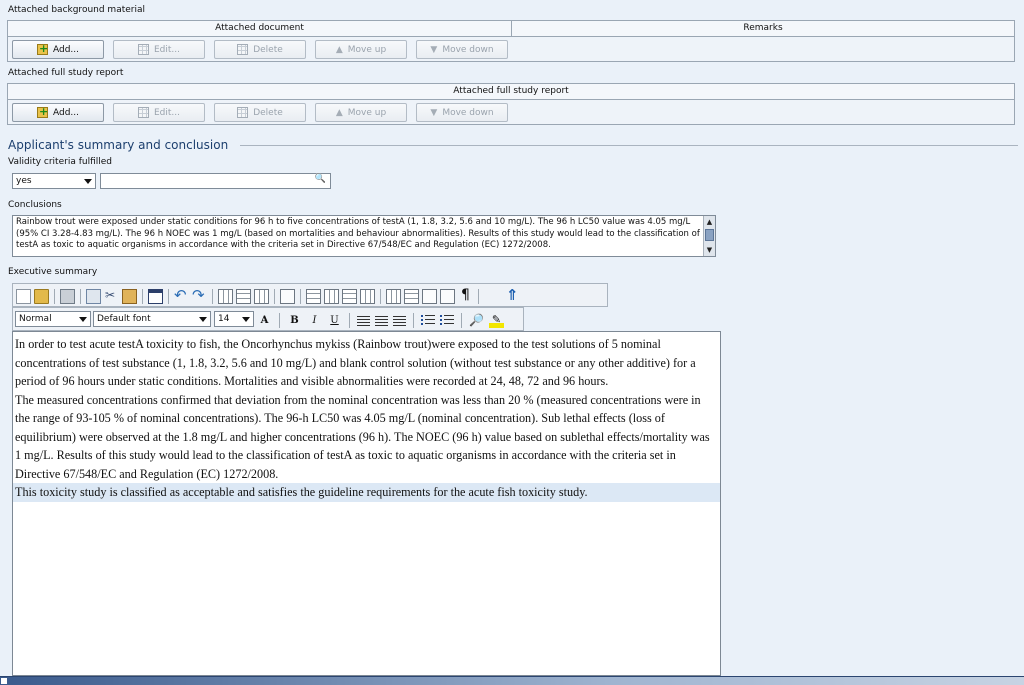 Image resolution: width=1024 pixels, height=685 pixels. Describe the element at coordinates (181, 295) in the screenshot. I see `undo-icon` at that location.